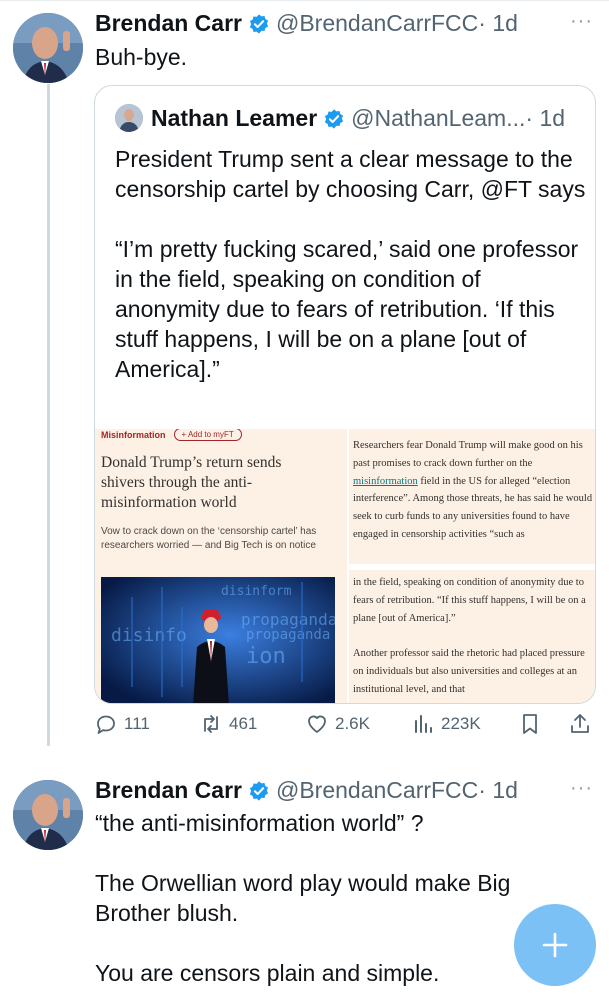  I want to click on article-tag-row: Misinformation + Add to myFT, so click(171, 435).